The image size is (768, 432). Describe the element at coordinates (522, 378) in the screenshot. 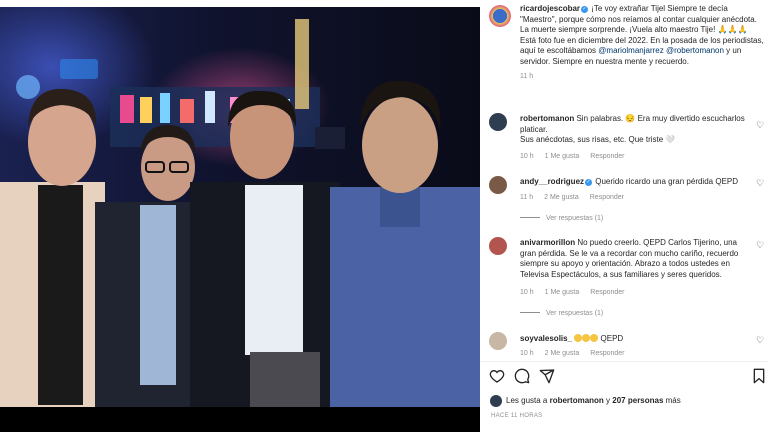

I see `comment-icon` at that location.